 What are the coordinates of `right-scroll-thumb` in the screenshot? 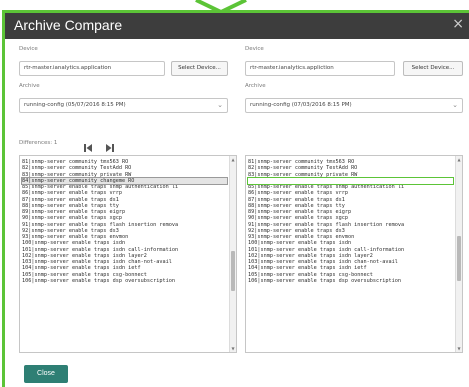 It's located at (459, 258).